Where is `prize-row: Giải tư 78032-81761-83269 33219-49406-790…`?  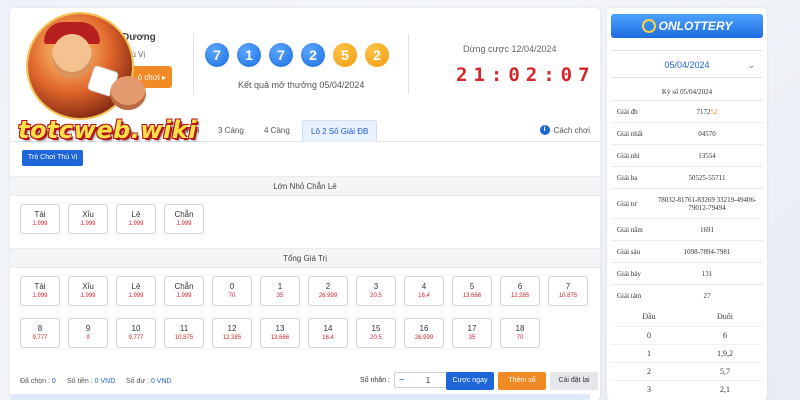
prize-row: Giải tư 78032-81761-83269 33219-49406-790… is located at coordinates (687, 203).